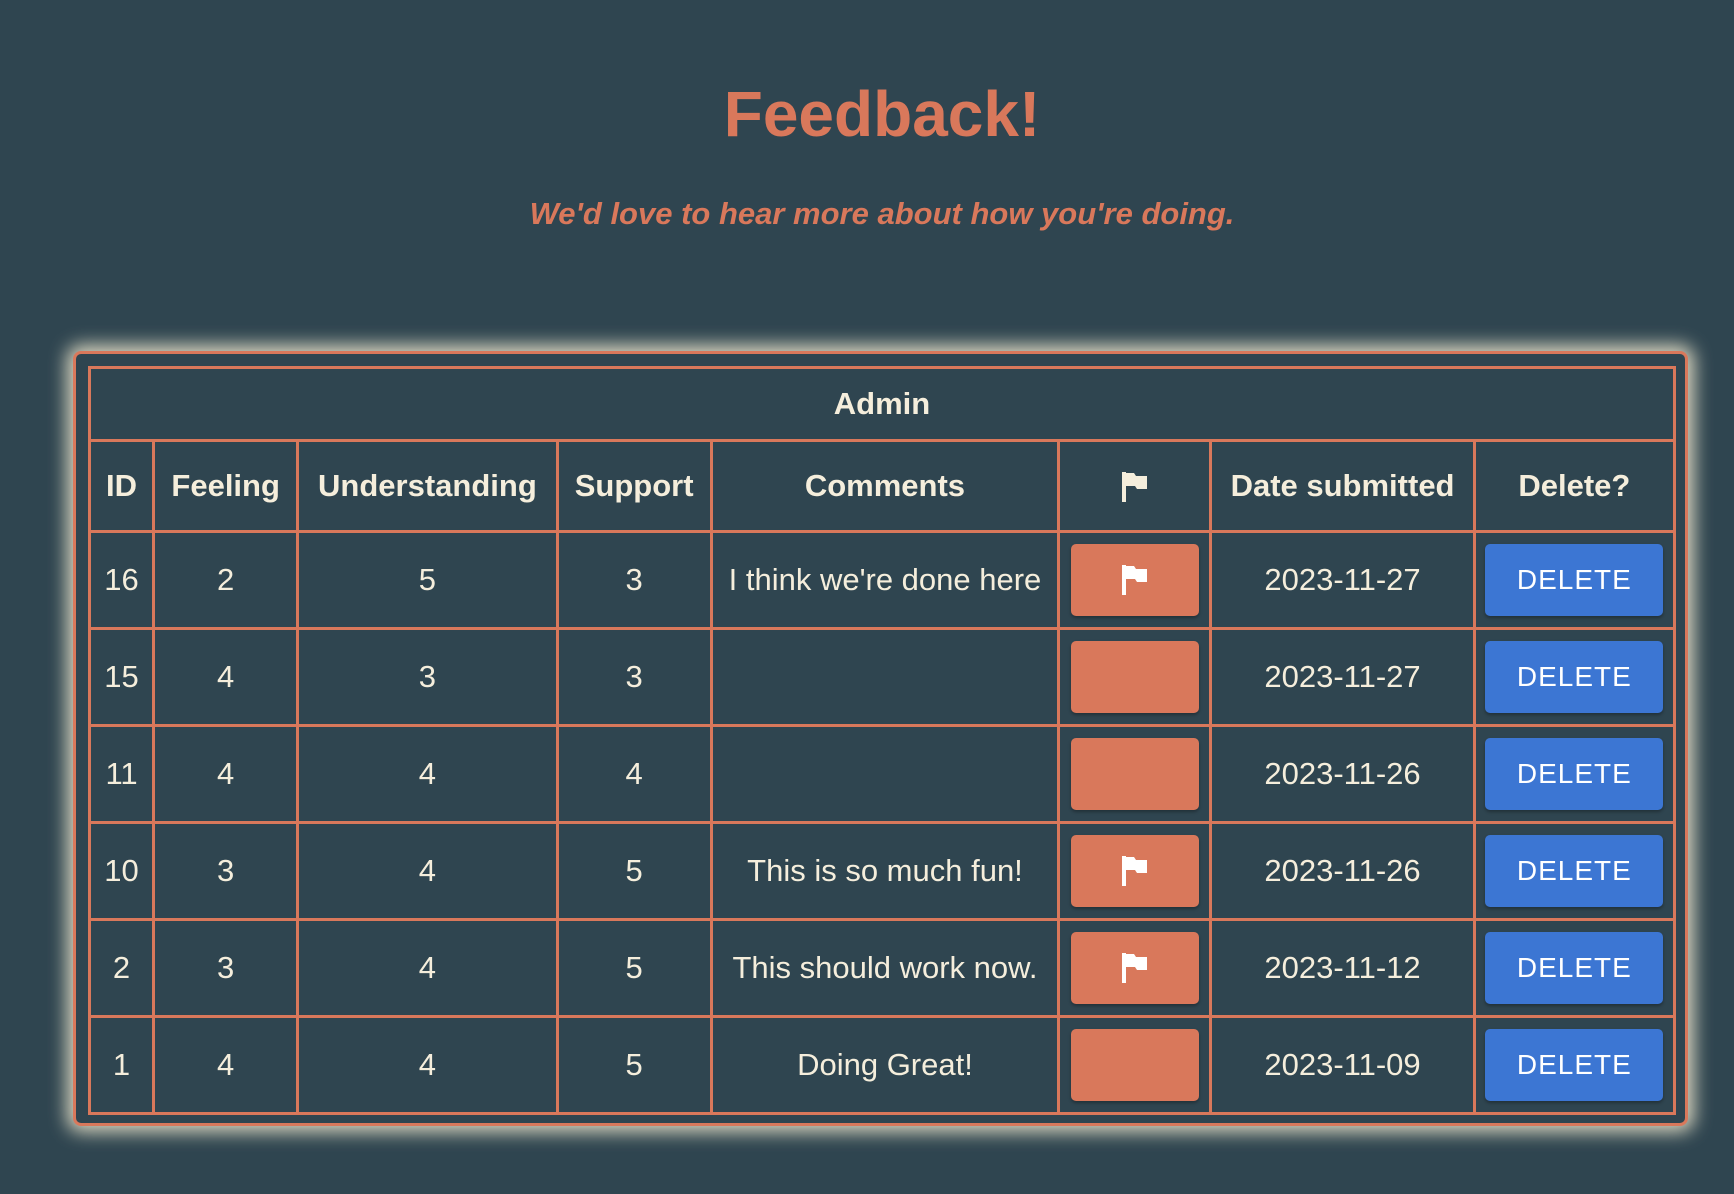 Image resolution: width=1734 pixels, height=1194 pixels. What do you see at coordinates (634, 486) in the screenshot?
I see `column-header-support: Support` at bounding box center [634, 486].